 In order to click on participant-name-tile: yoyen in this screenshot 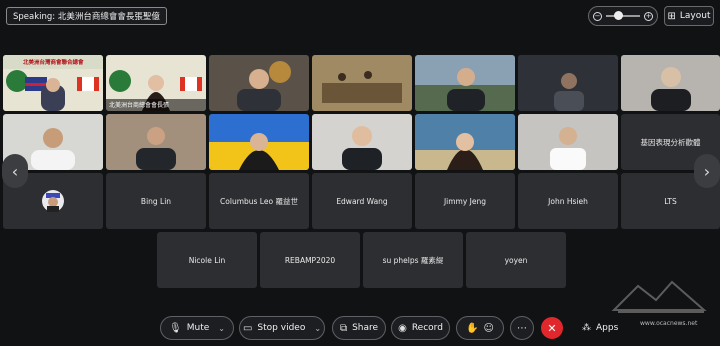, I will do `click(516, 260)`.